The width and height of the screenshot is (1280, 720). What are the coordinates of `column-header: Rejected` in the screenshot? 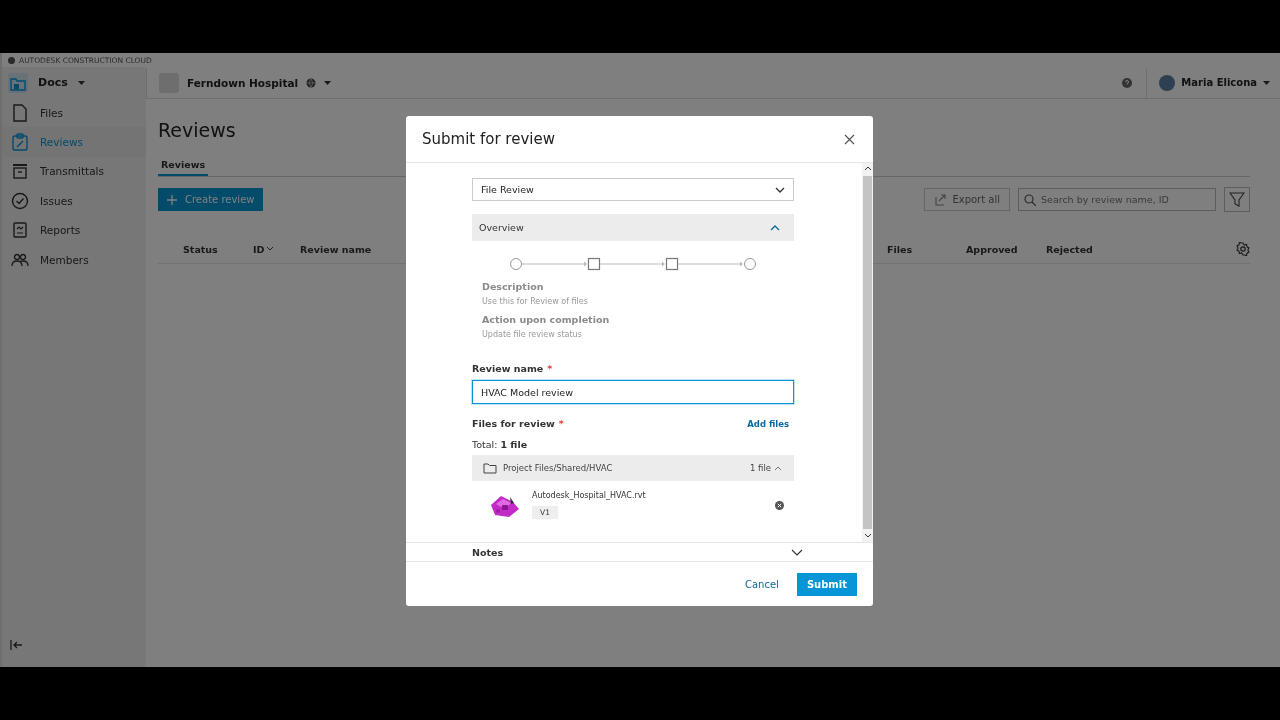 It's located at (1076, 249).